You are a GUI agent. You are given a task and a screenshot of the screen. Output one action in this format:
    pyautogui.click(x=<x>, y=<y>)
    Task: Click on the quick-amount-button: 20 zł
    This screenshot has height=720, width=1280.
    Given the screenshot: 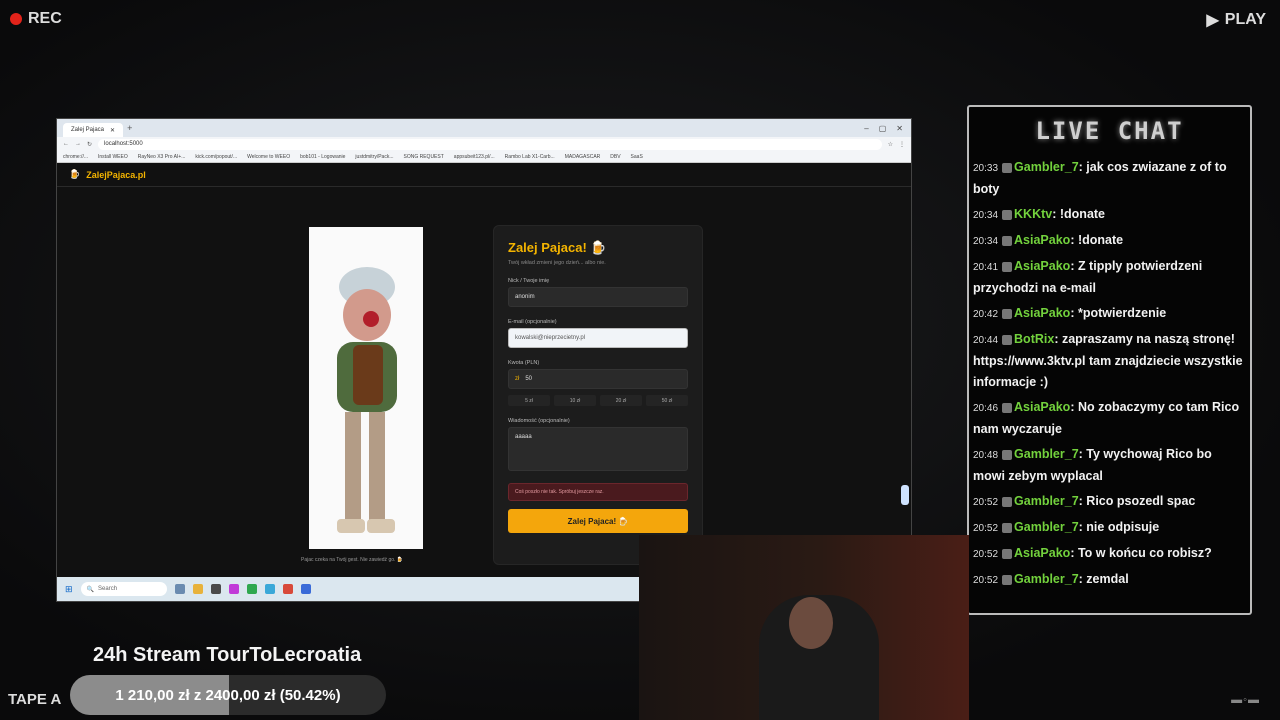 What is the action you would take?
    pyautogui.click(x=621, y=400)
    